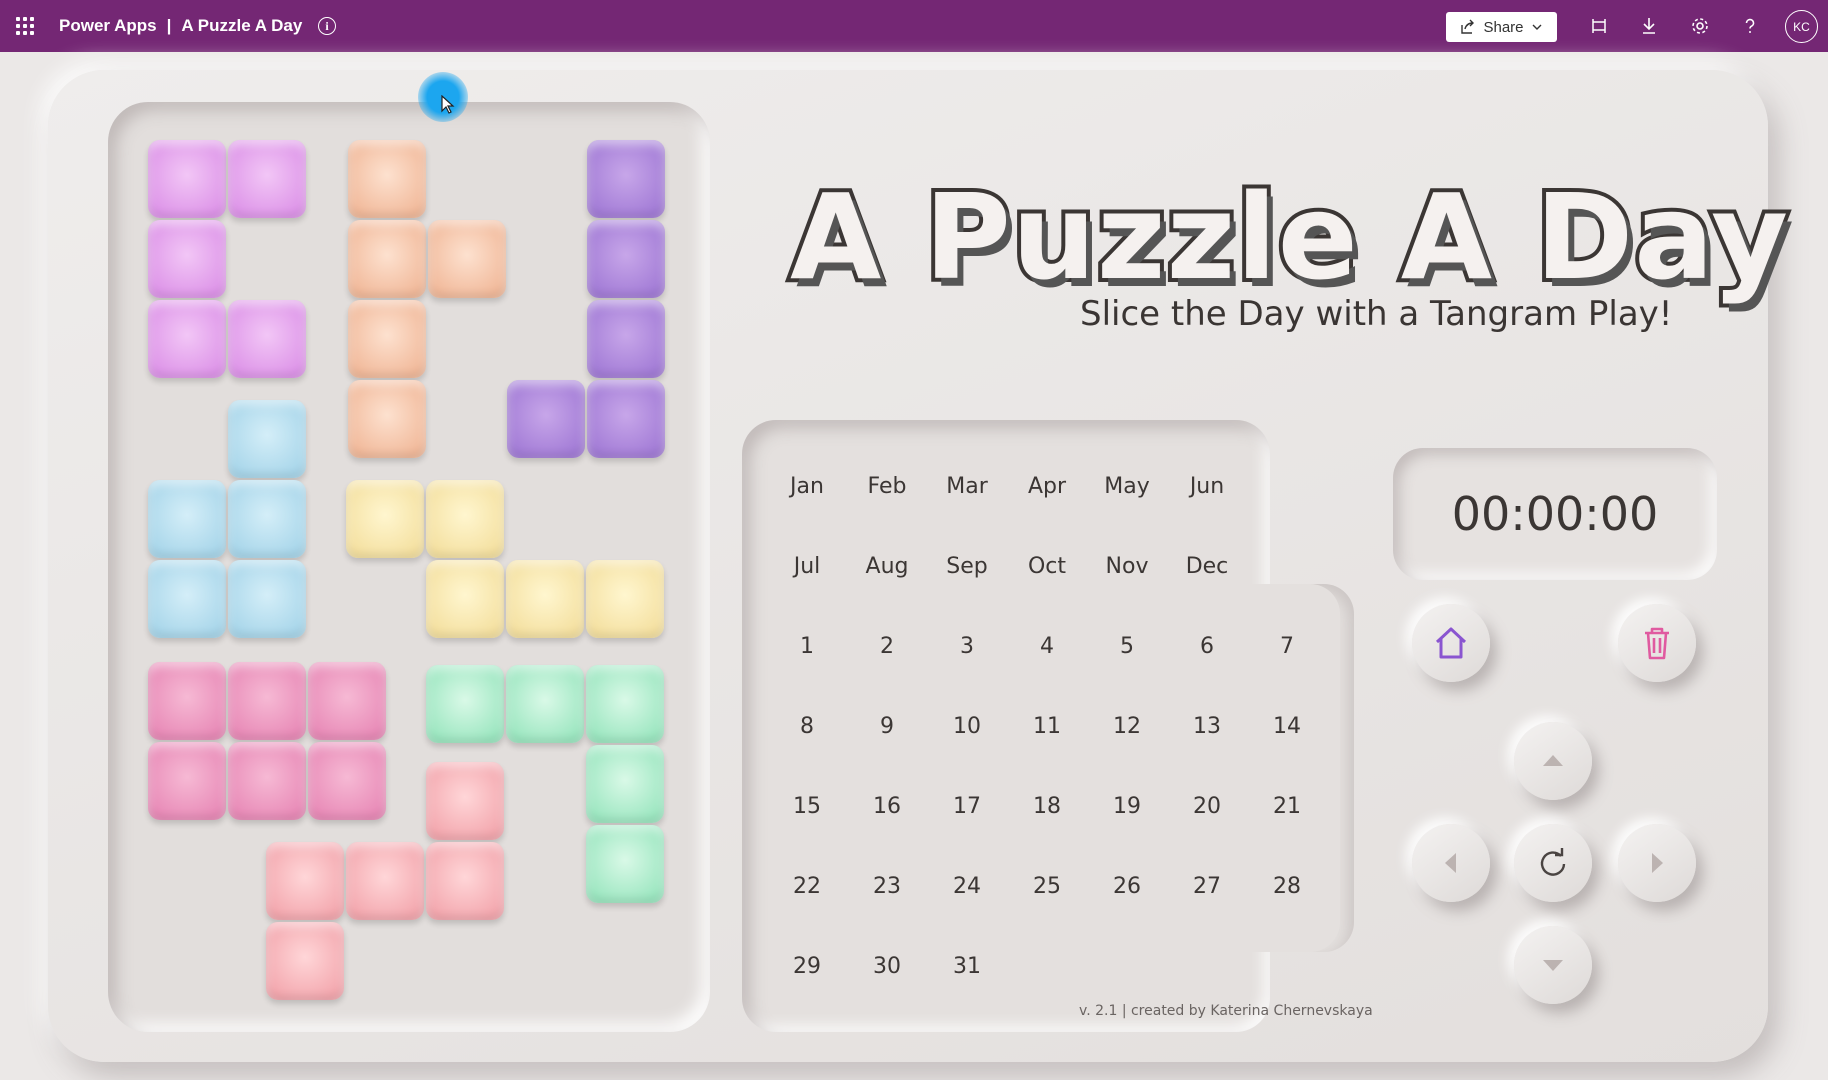 This screenshot has height=1080, width=1828. I want to click on calendar-month-cell: May, so click(1127, 486).